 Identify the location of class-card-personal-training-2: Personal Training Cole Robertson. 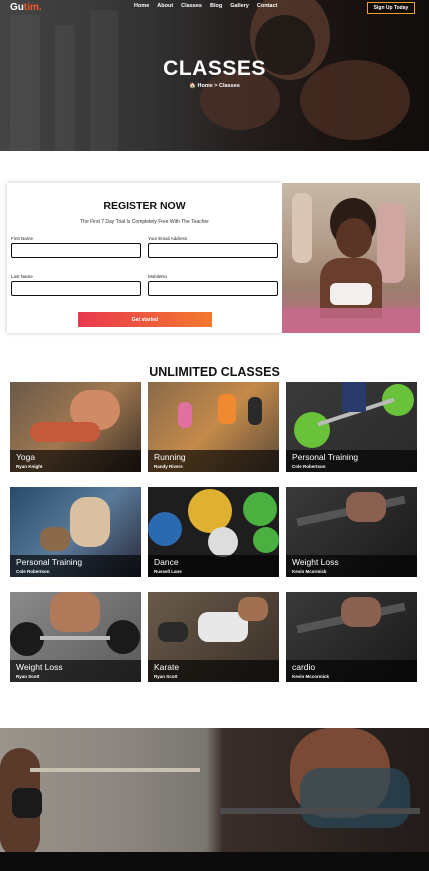
(75, 532).